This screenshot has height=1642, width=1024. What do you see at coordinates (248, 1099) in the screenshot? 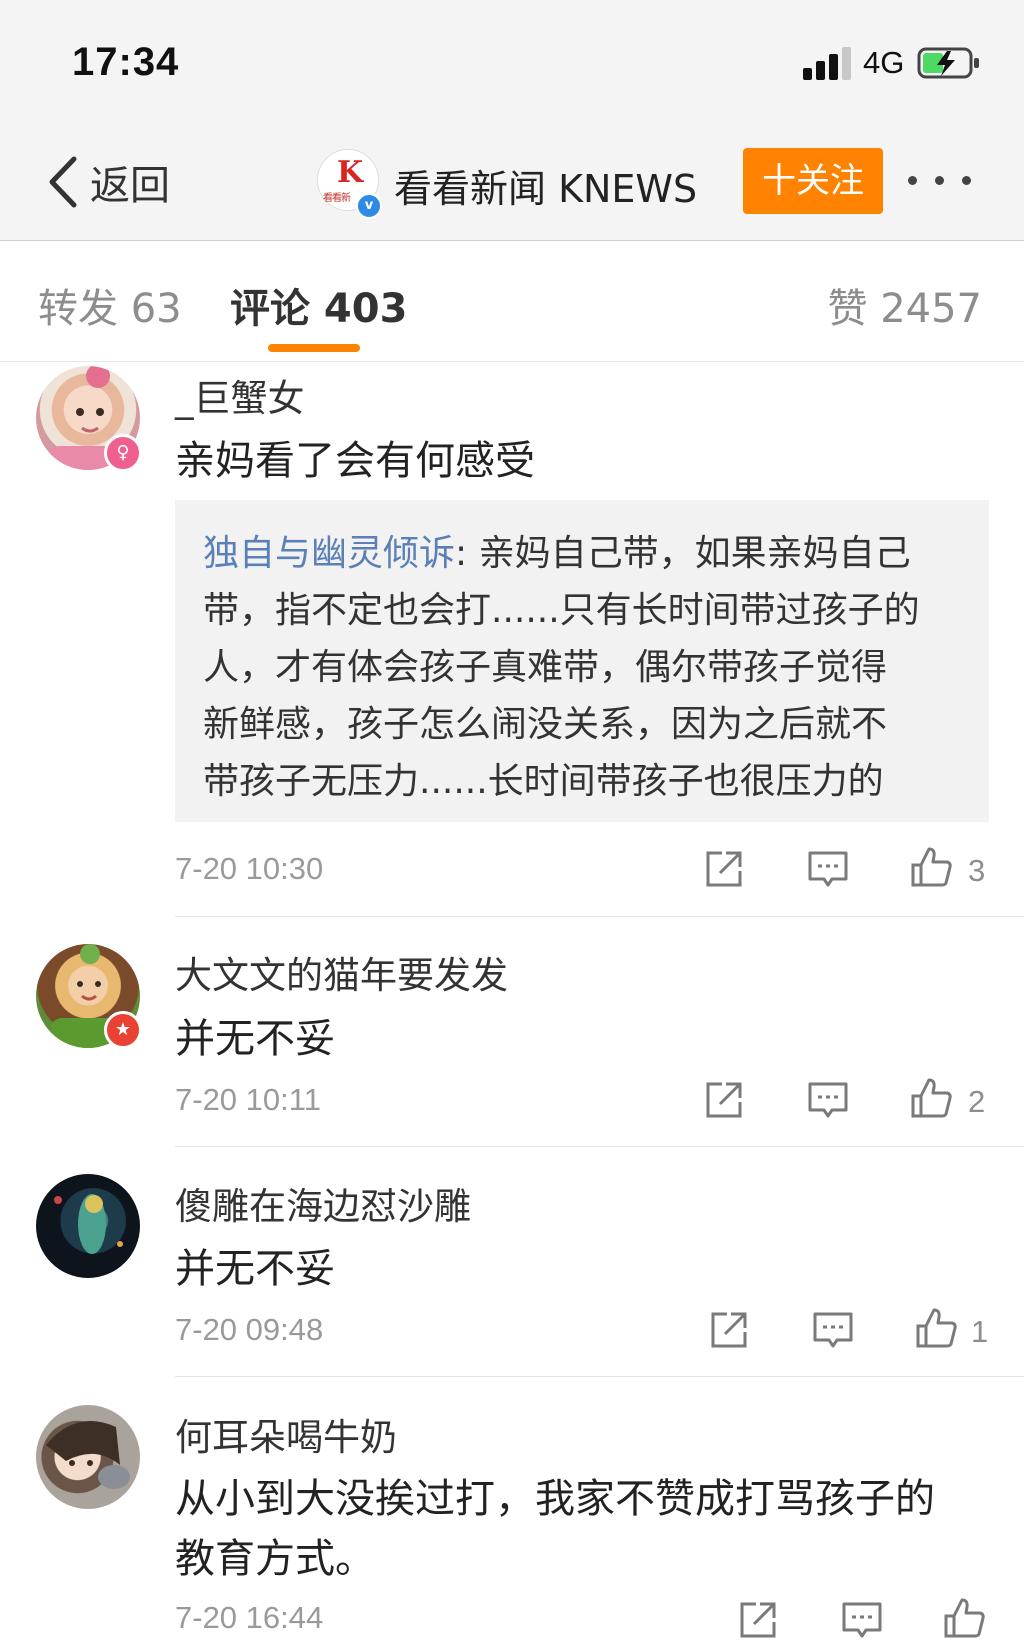
I see `comment-time: 7-20 10:11` at bounding box center [248, 1099].